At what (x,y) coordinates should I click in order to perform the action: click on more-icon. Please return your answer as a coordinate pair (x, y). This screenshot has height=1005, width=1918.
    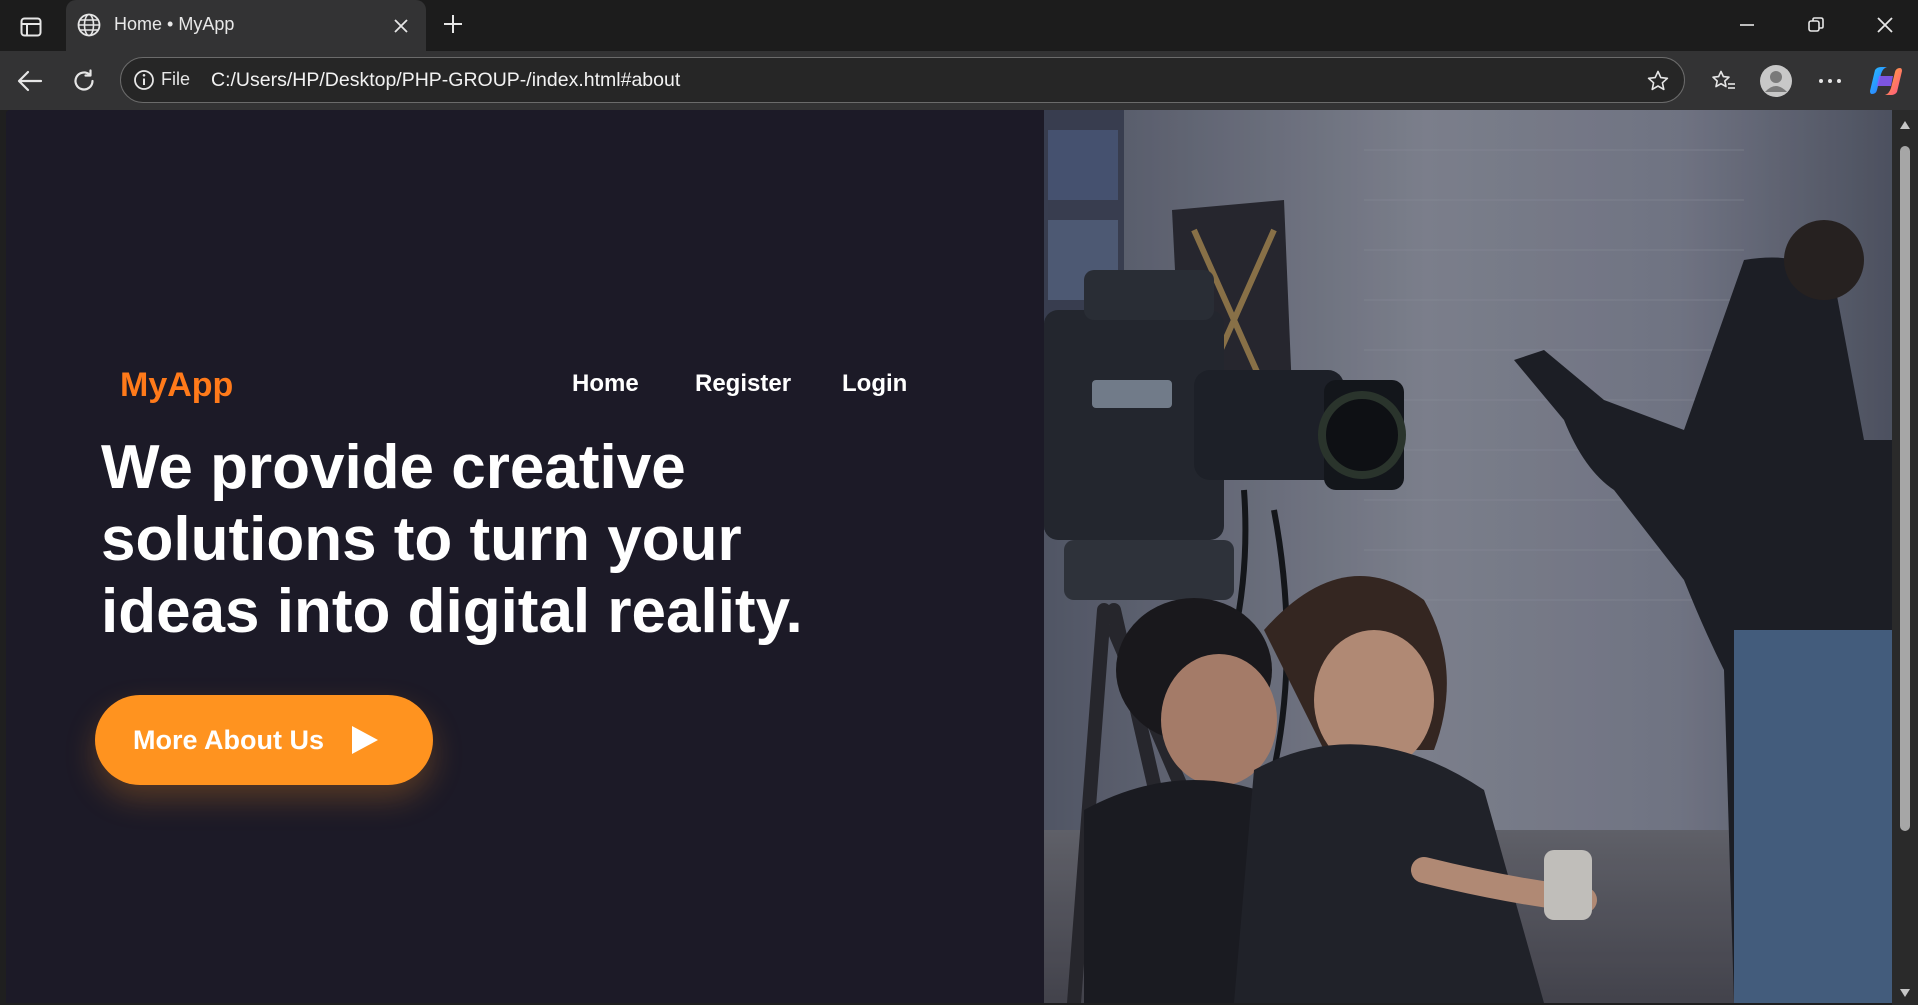
    Looking at the image, I should click on (1830, 81).